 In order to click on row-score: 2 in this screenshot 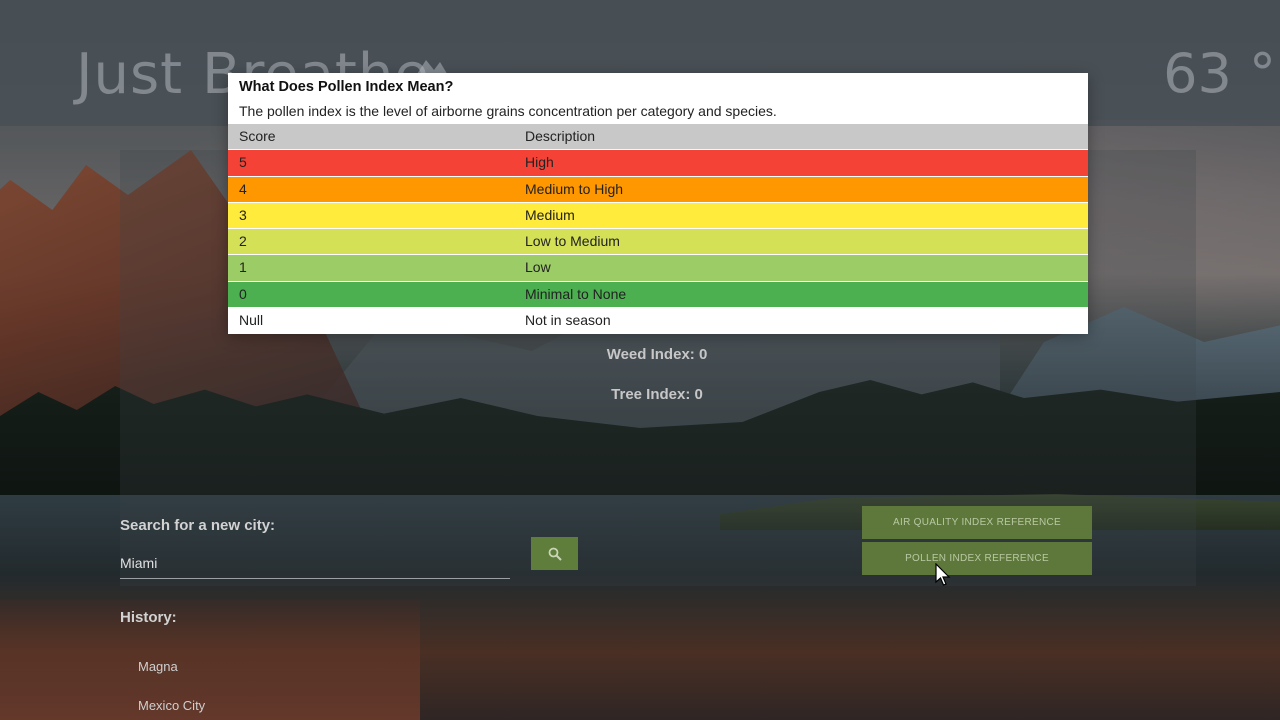, I will do `click(243, 241)`.